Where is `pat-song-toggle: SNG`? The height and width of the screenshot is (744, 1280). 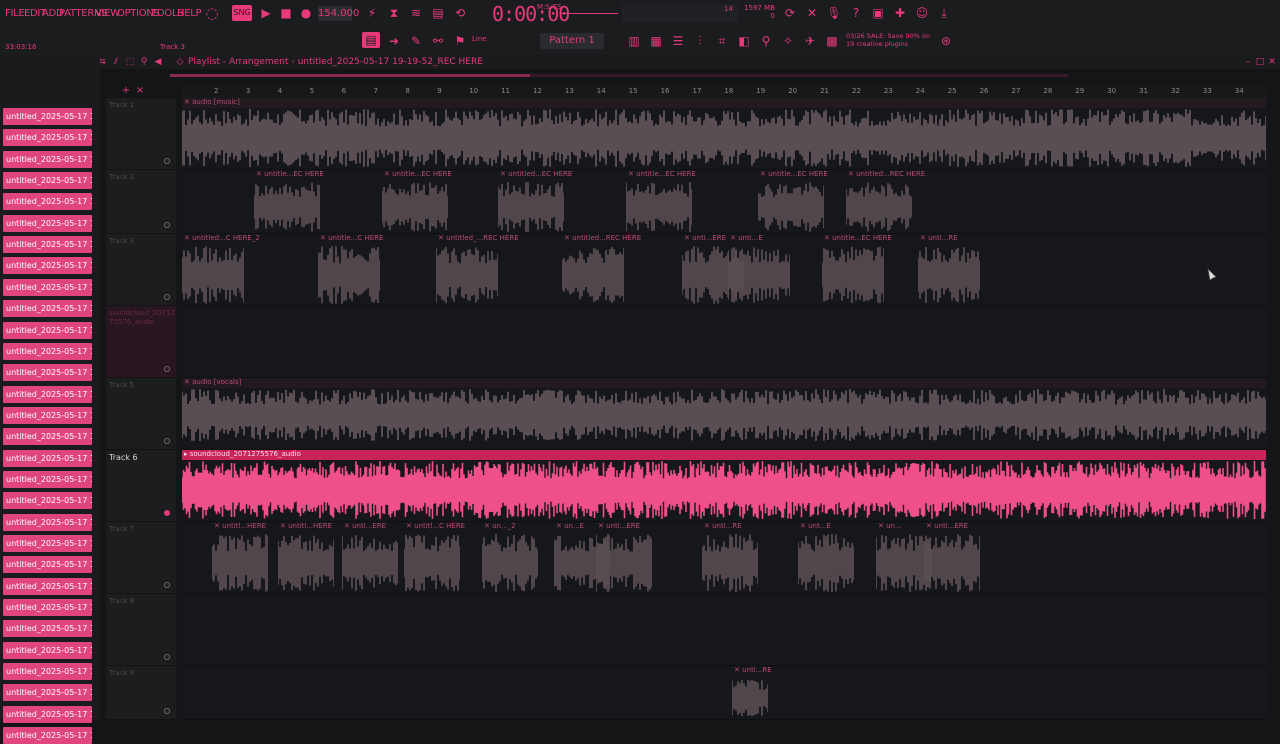 pat-song-toggle: SNG is located at coordinates (242, 13).